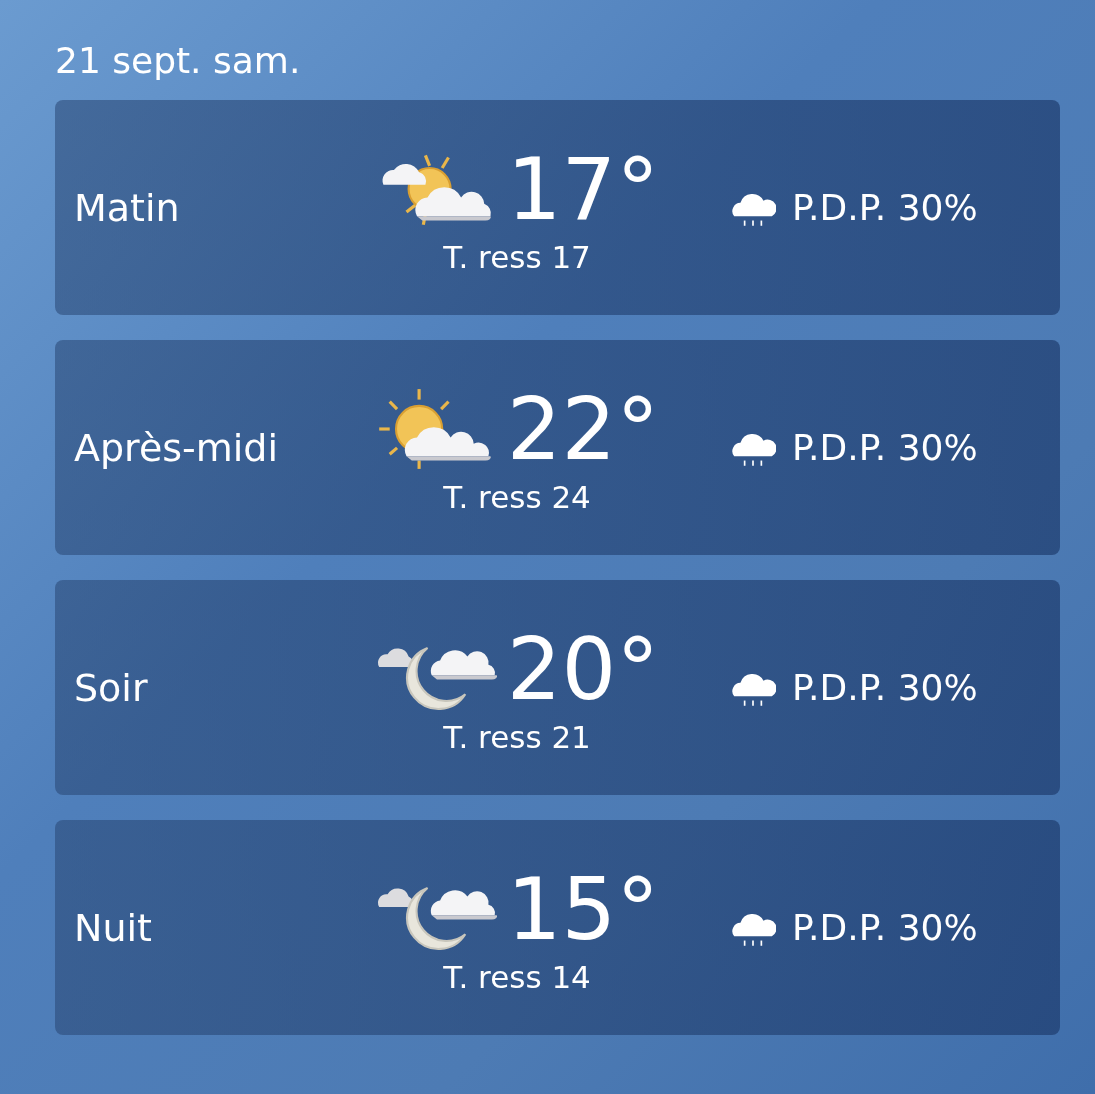 The width and height of the screenshot is (1095, 1094). What do you see at coordinates (583, 428) in the screenshot?
I see `temperature: 22°` at bounding box center [583, 428].